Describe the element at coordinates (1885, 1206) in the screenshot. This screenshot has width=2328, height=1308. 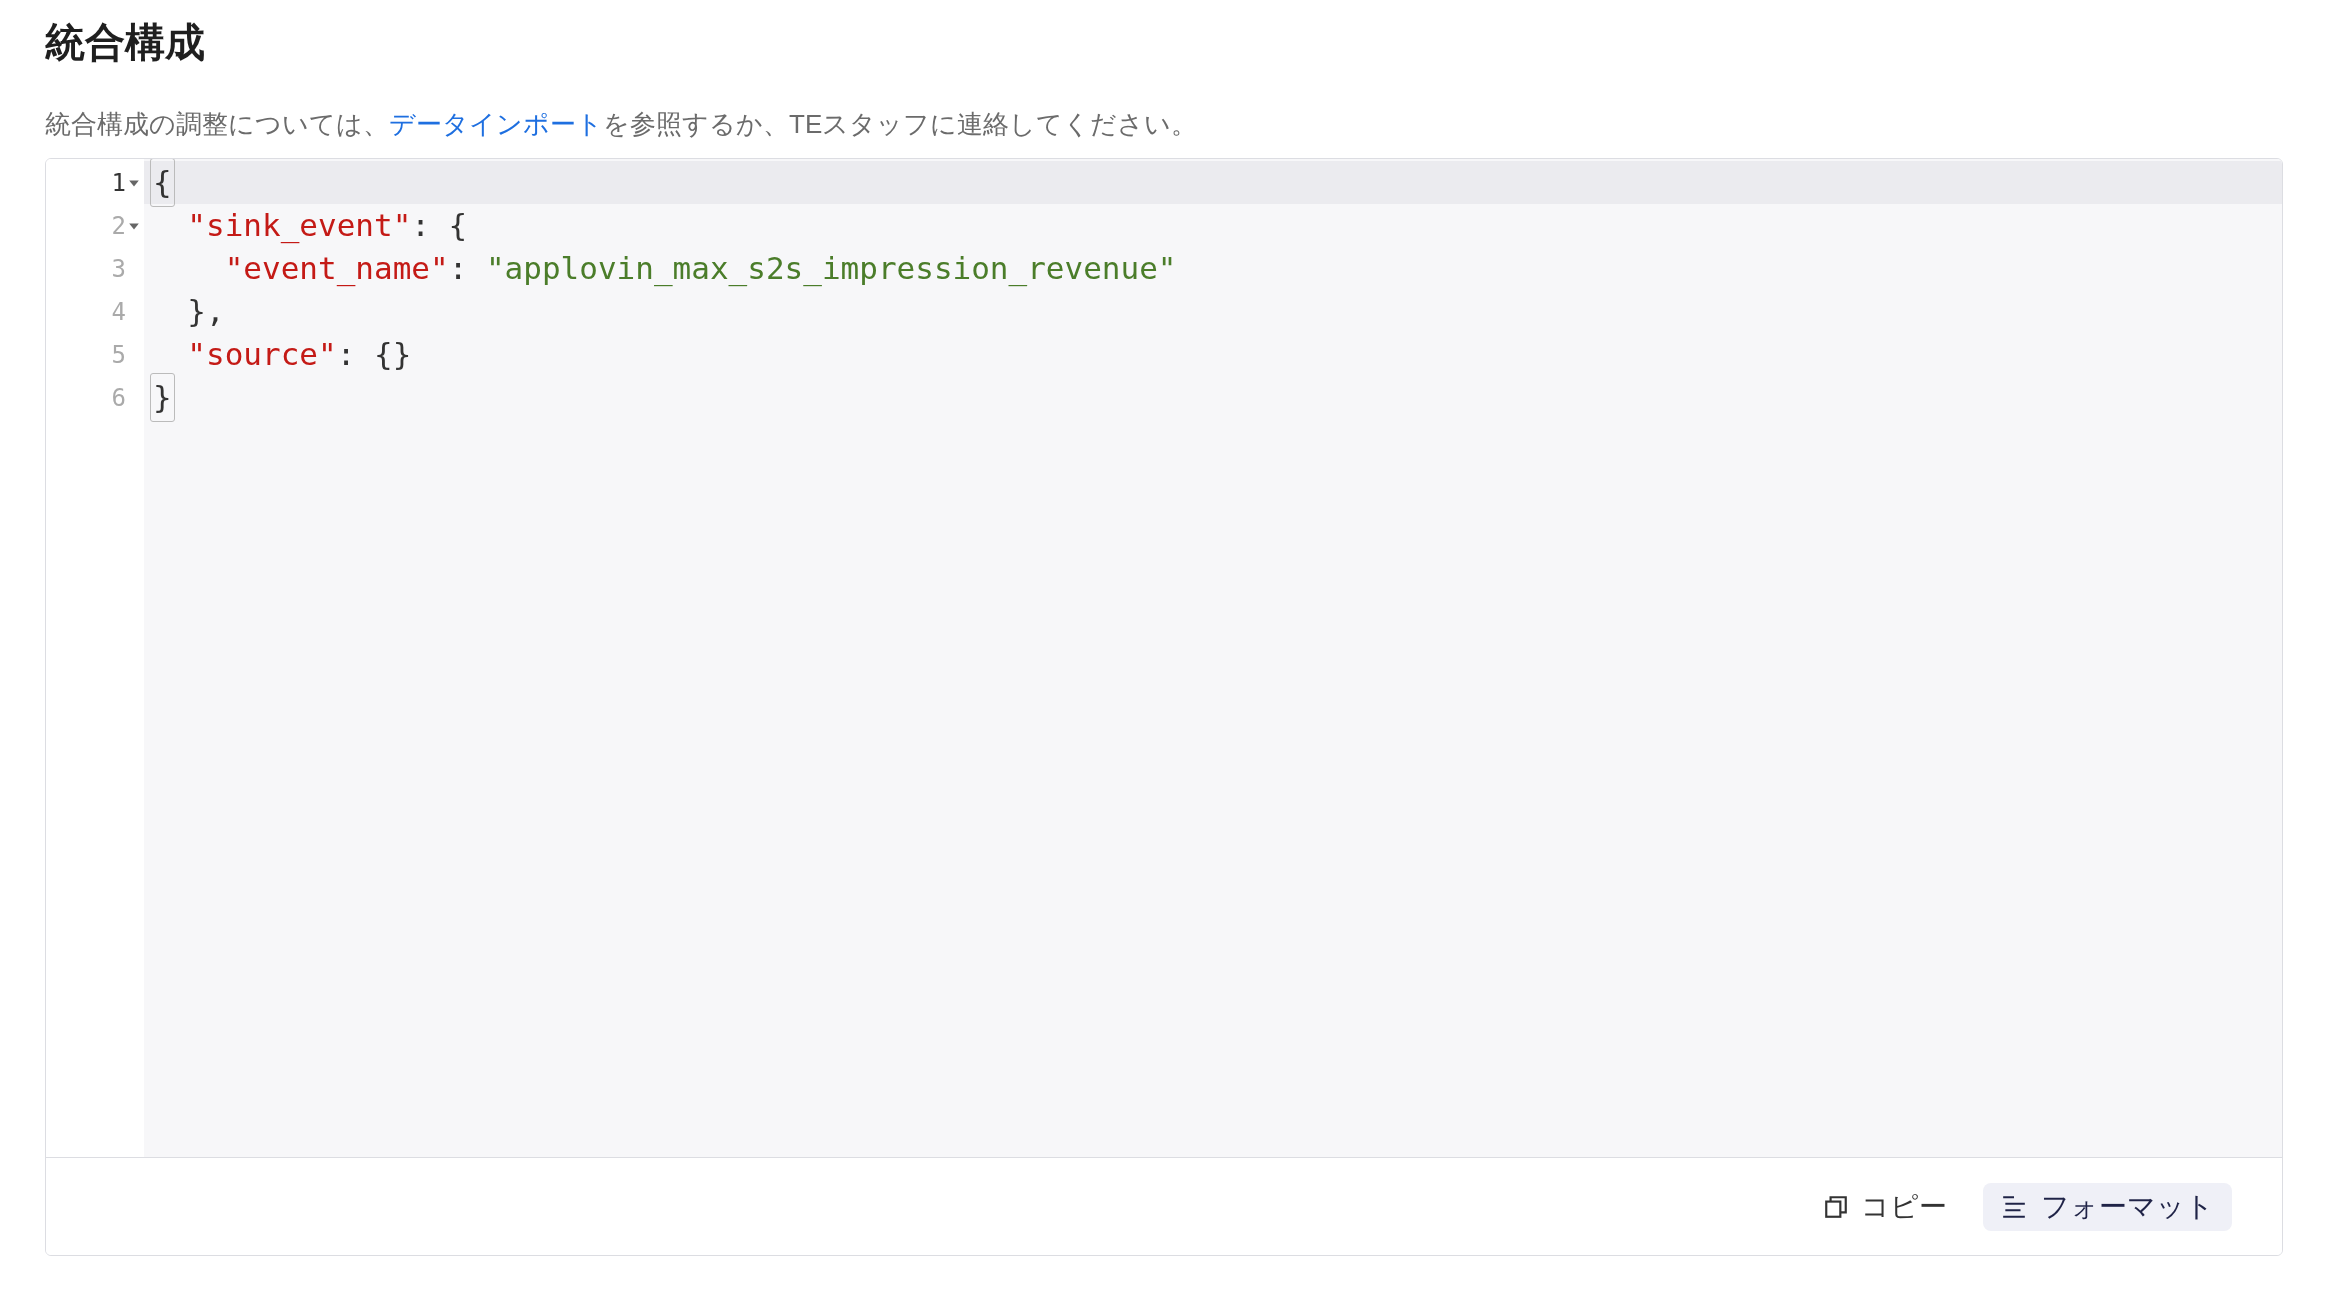
I see `copy-button: コピー` at that location.